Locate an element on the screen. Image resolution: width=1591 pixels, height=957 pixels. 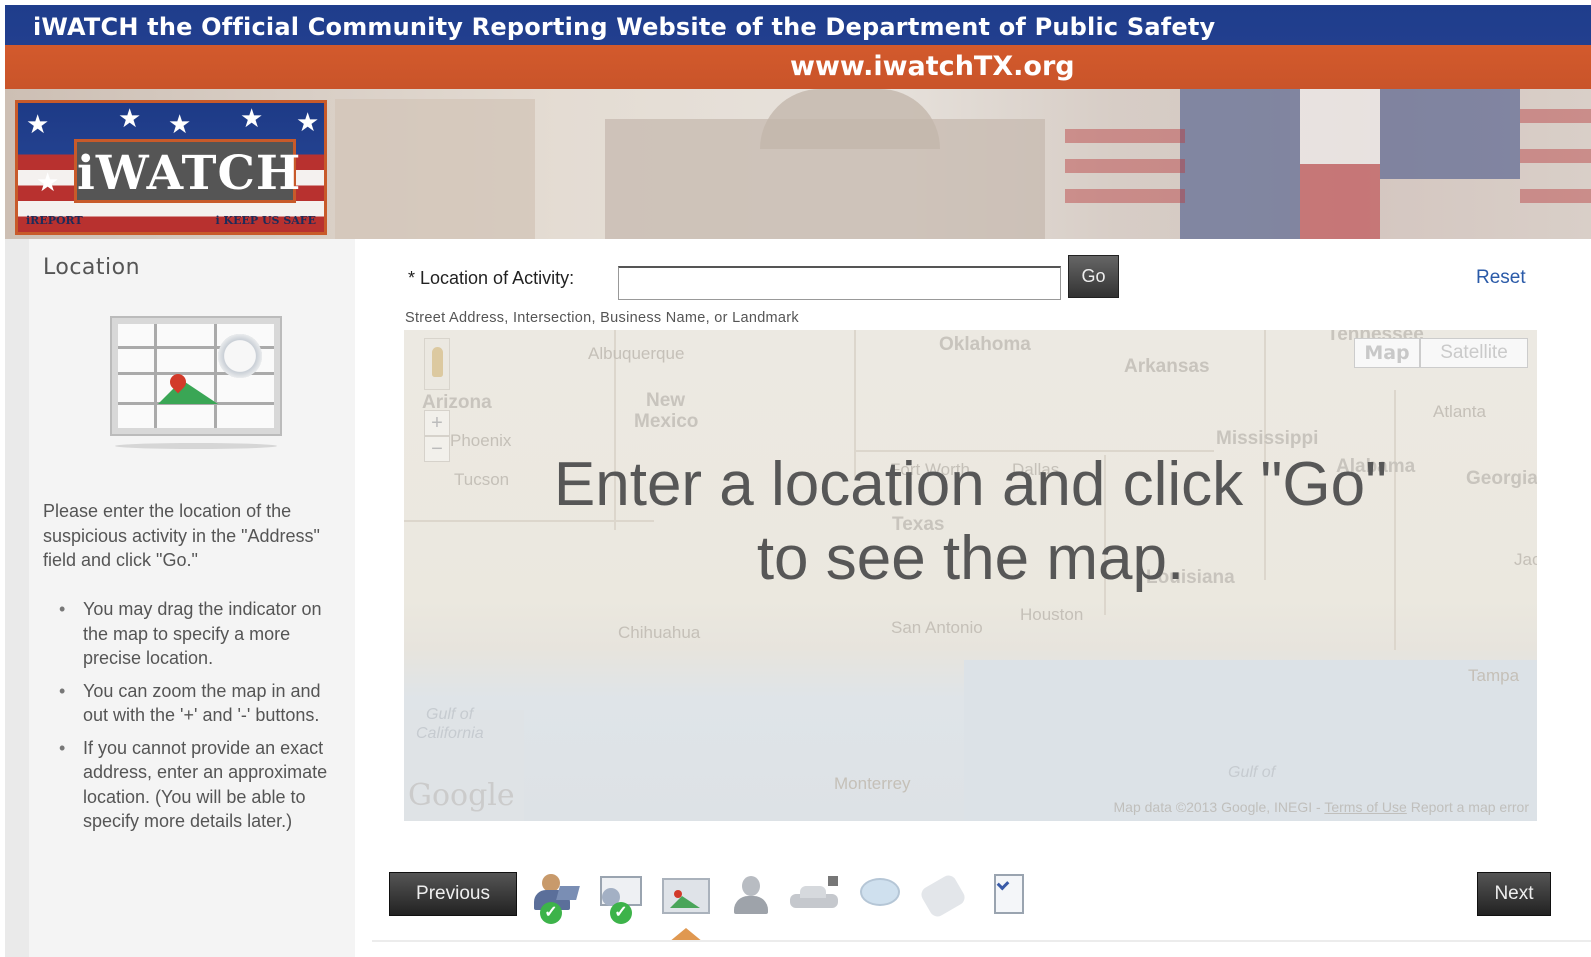
map-place-label: Arkansas is located at coordinates (1167, 366).